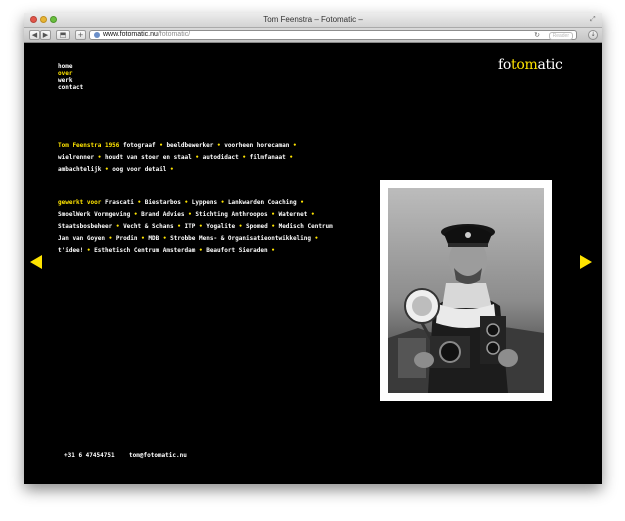 This screenshot has width=625, height=521. Describe the element at coordinates (163, 214) in the screenshot. I see `client-item: Brand Advies` at that location.